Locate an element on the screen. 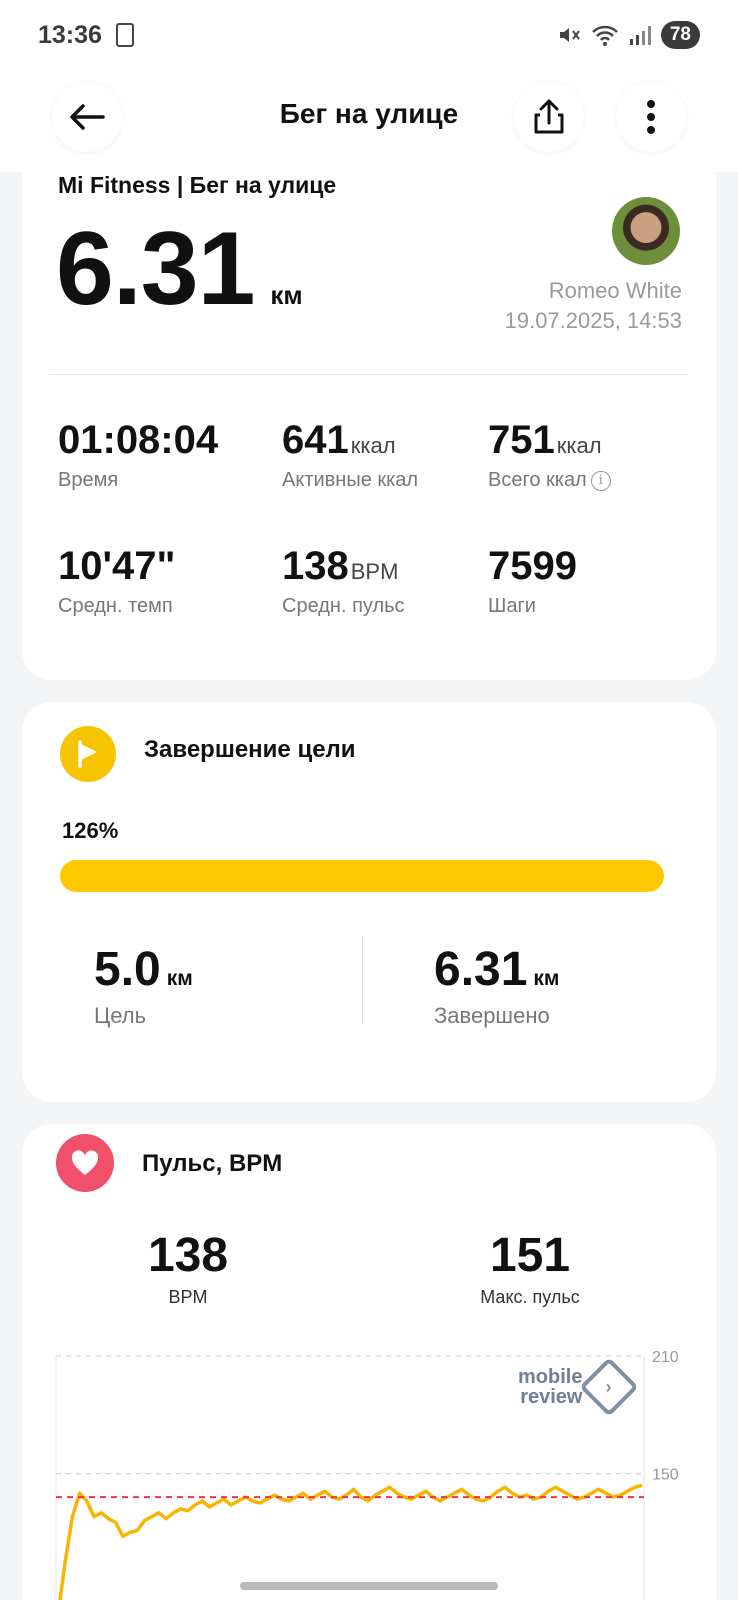  more-vertical-icon is located at coordinates (651, 117).